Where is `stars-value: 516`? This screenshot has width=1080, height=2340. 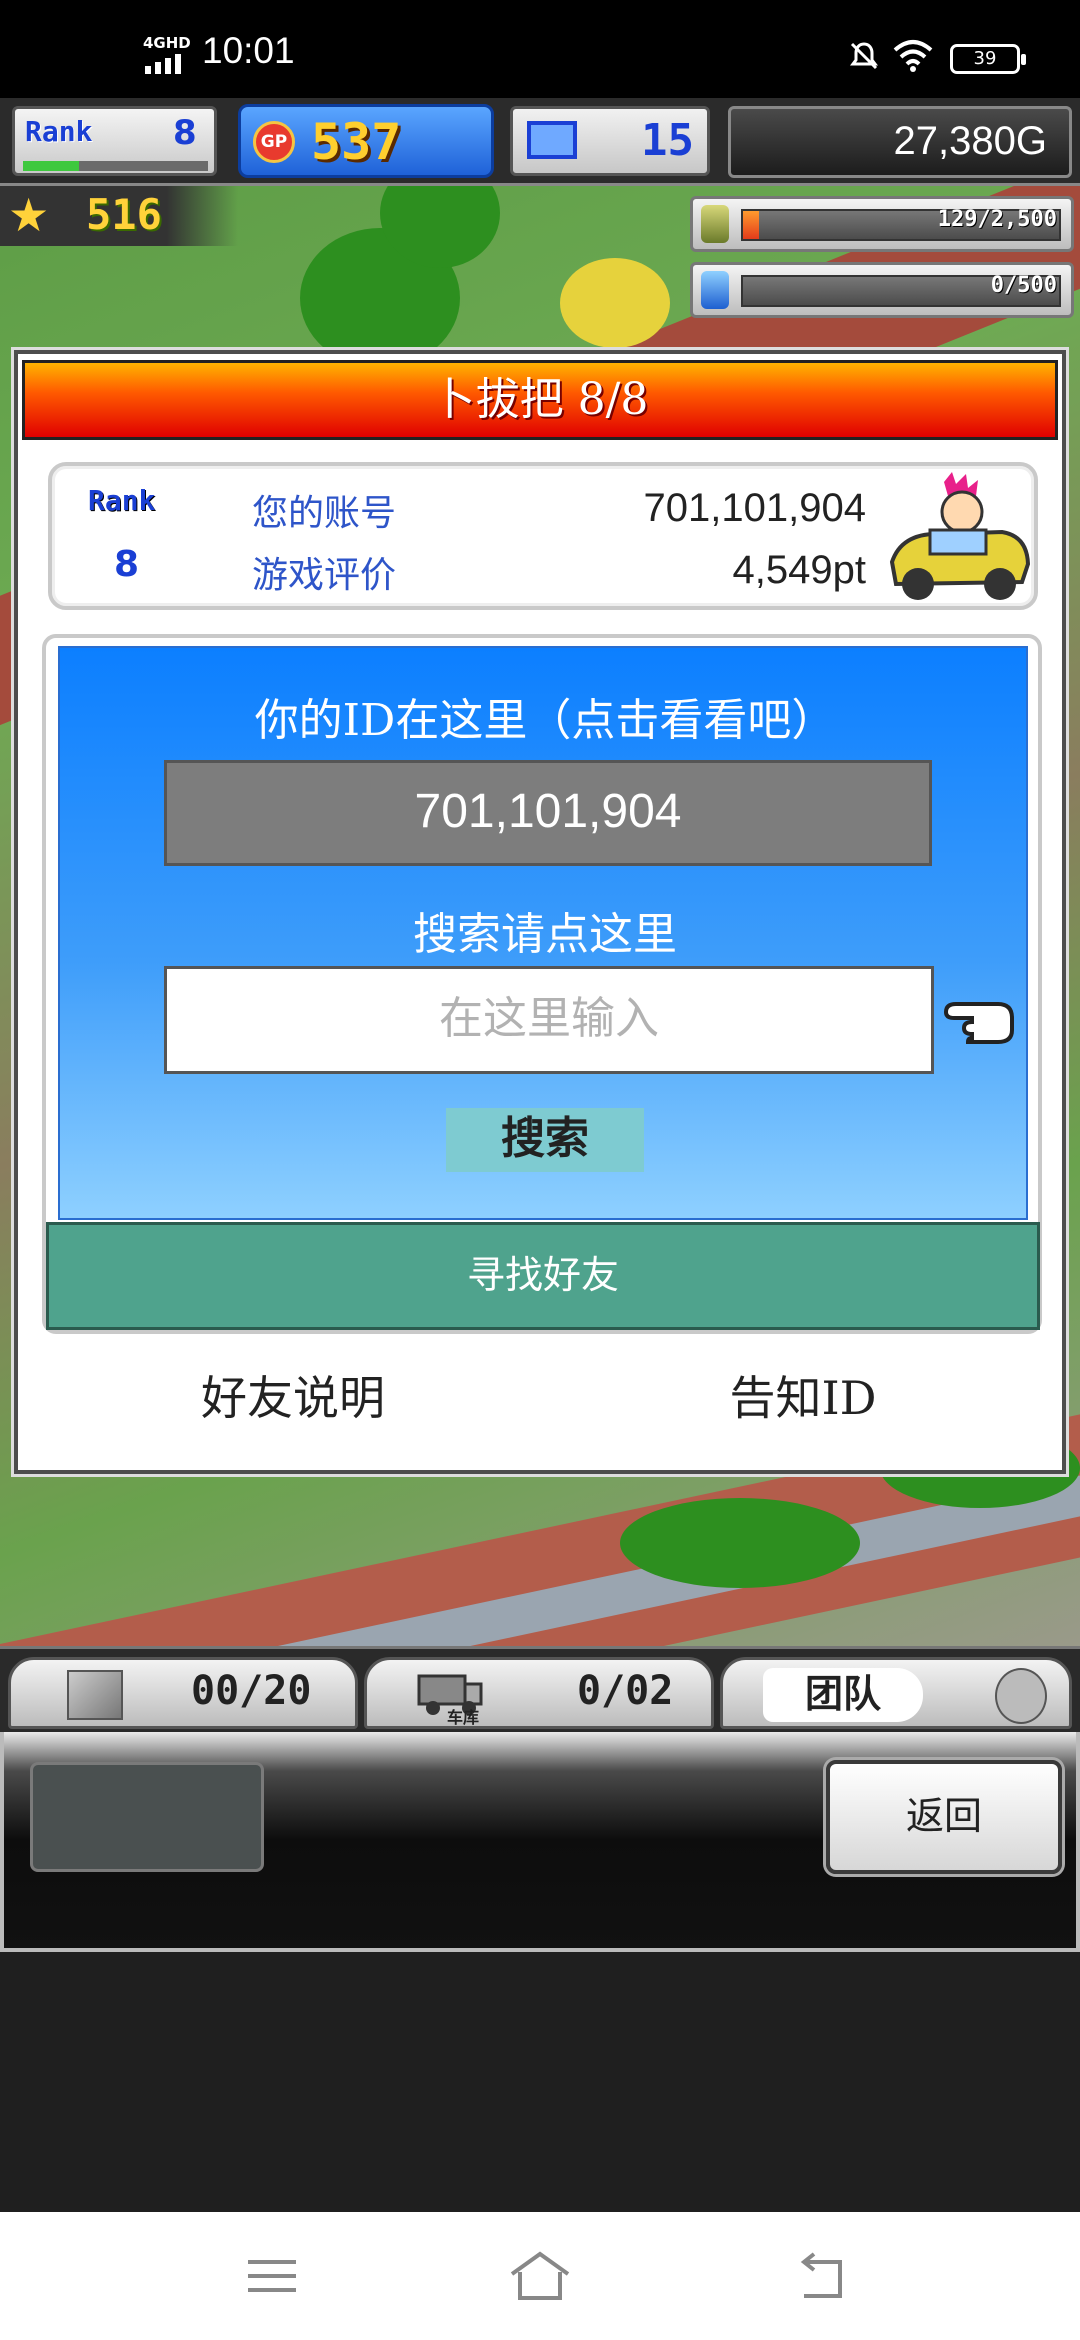 stars-value: 516 is located at coordinates (124, 214).